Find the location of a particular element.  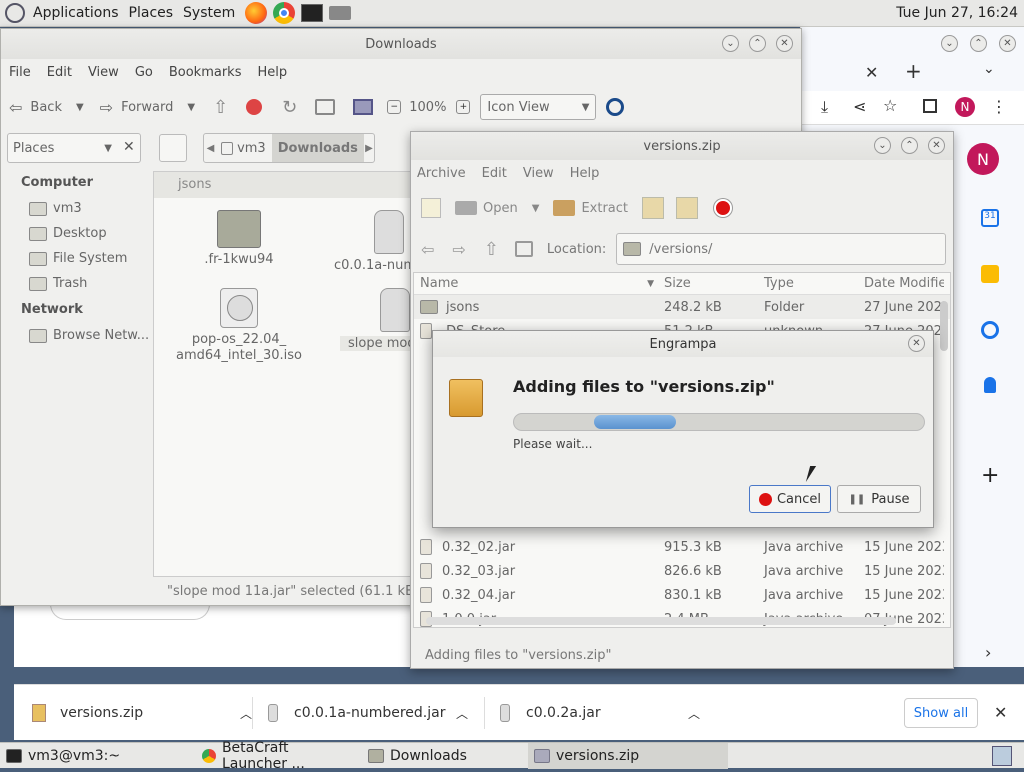

side-panel-icon is located at coordinates (930, 106).